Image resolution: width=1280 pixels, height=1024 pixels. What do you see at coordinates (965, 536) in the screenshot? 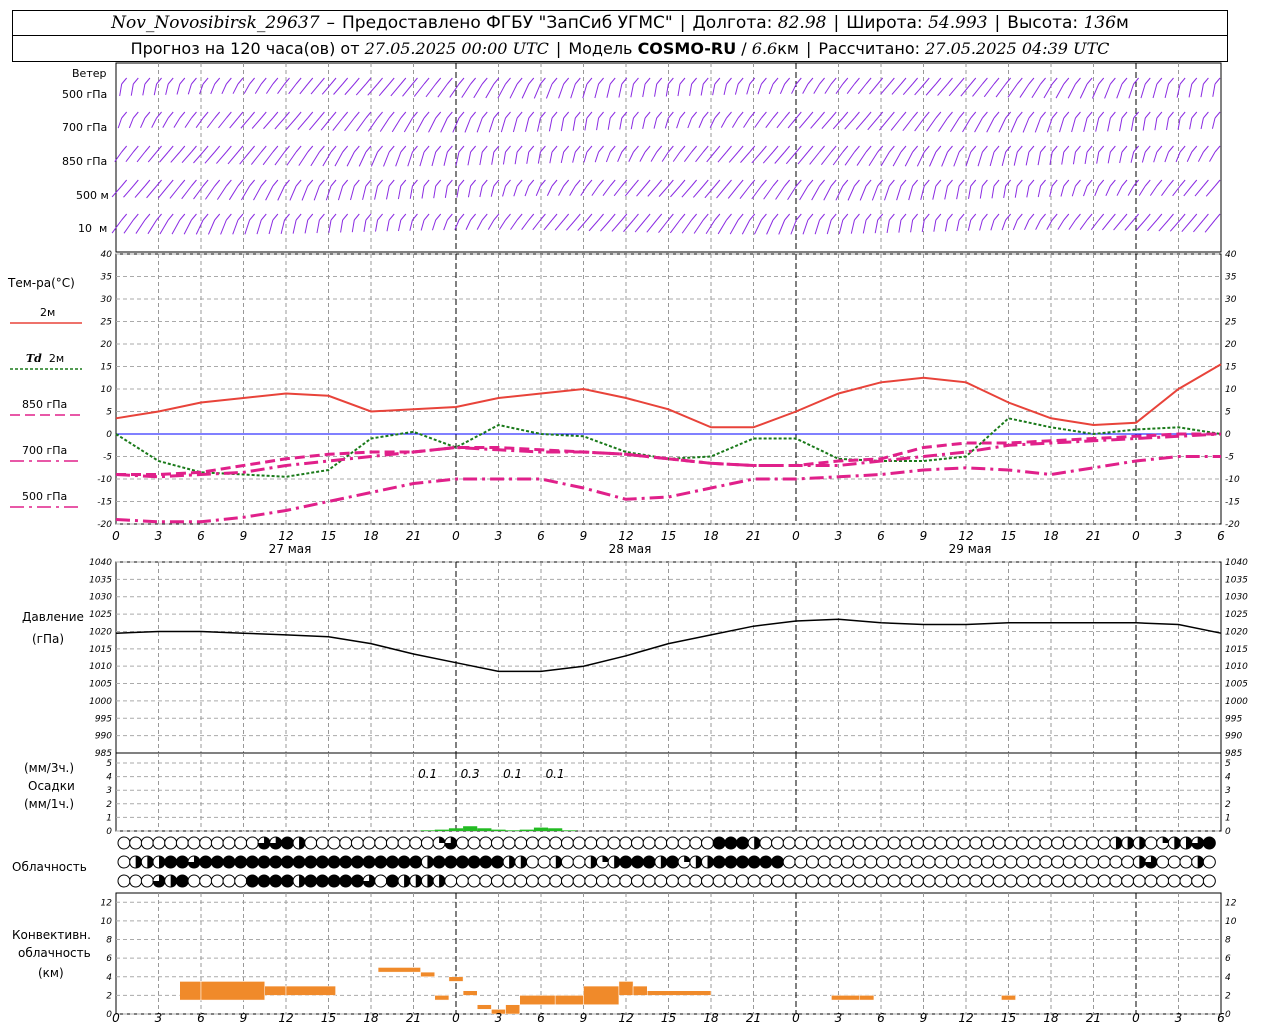
I see `temperature-xtick-label: 12` at bounding box center [965, 536].